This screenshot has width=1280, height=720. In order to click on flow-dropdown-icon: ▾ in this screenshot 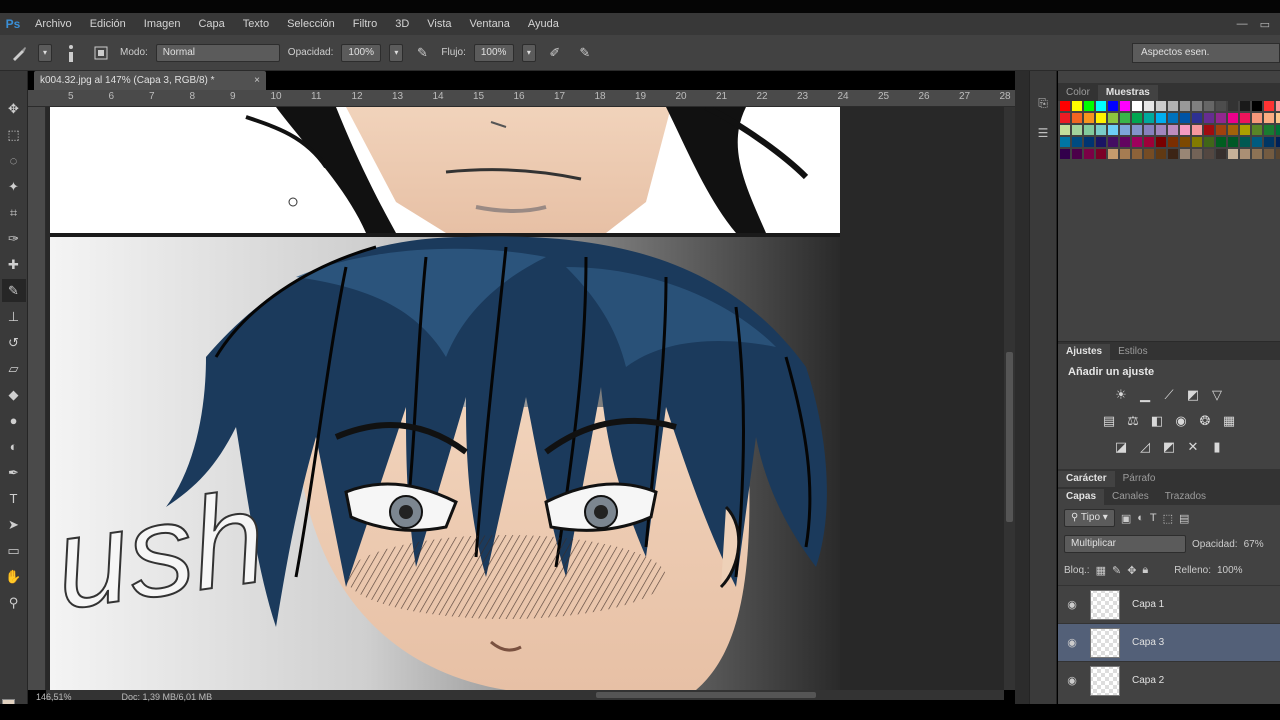, I will do `click(528, 52)`.